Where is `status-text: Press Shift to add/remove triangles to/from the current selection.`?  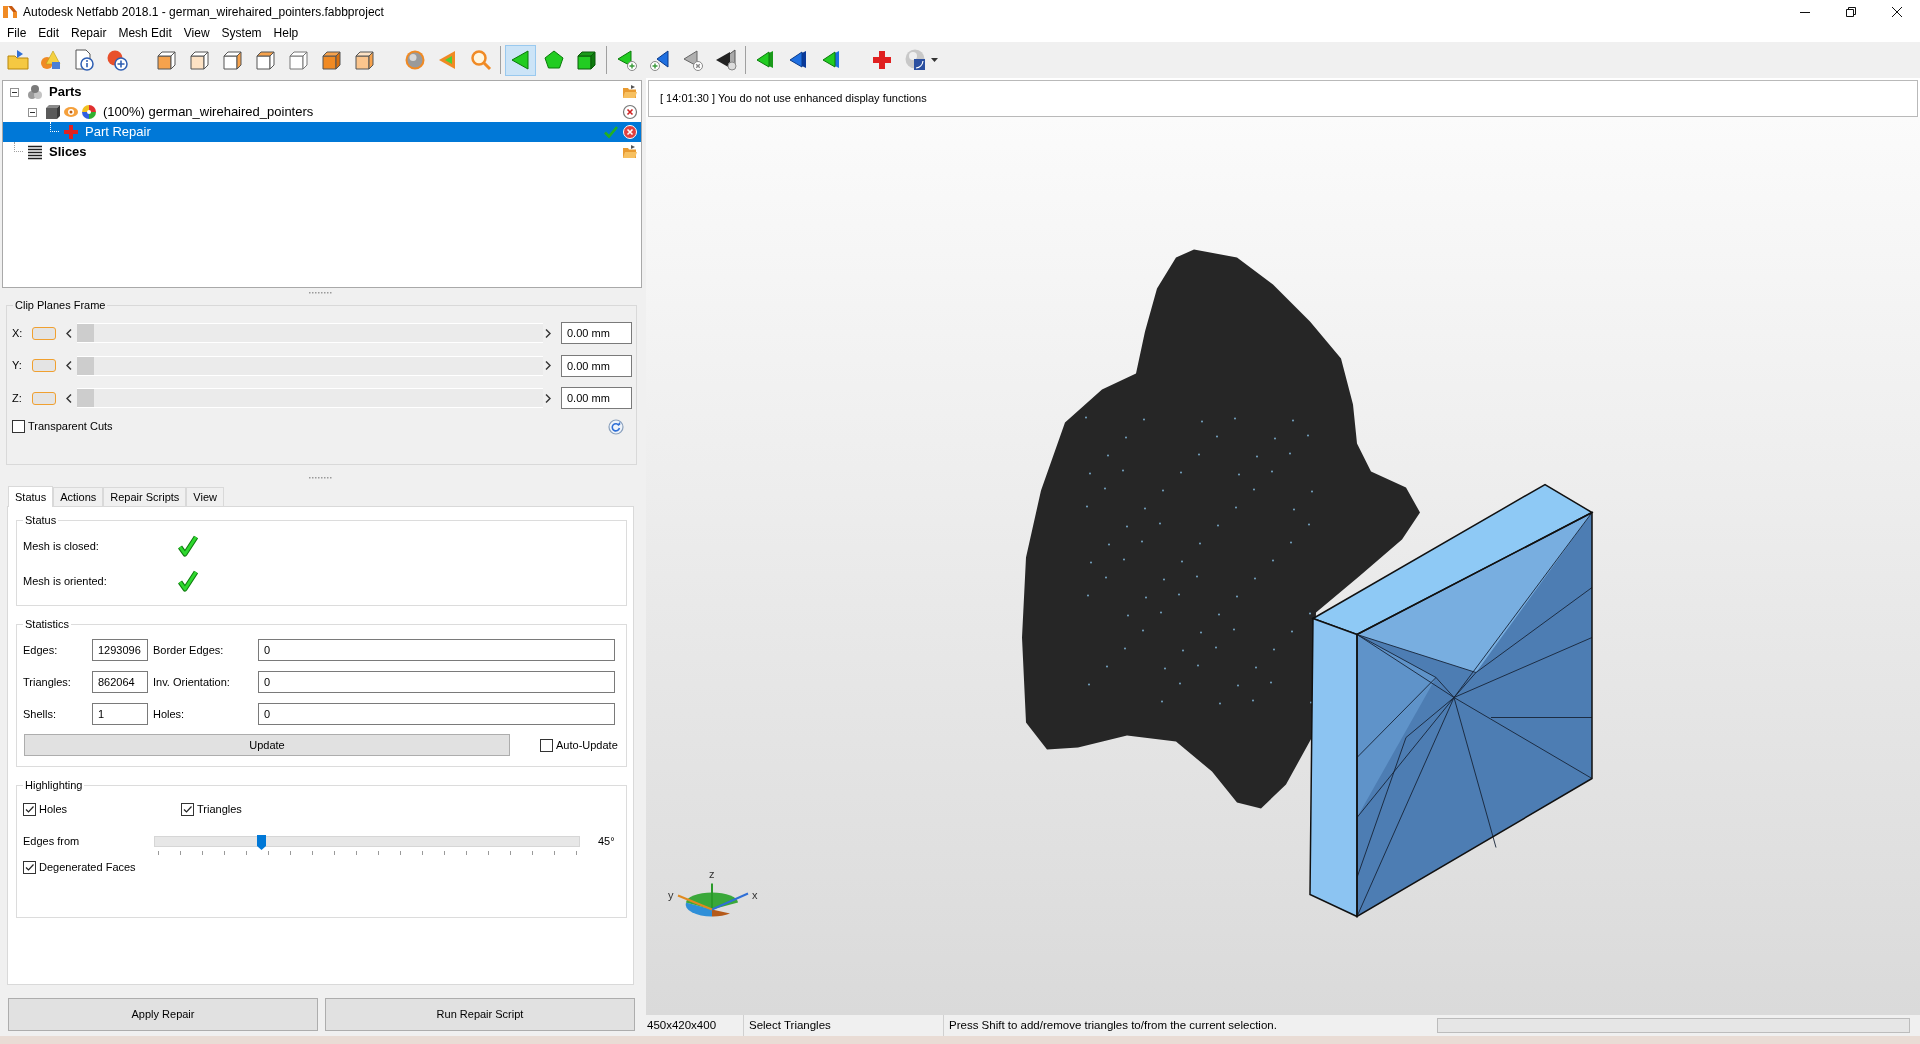
status-text: Press Shift to add/remove triangles to/from the current selection. is located at coordinates (1113, 1025).